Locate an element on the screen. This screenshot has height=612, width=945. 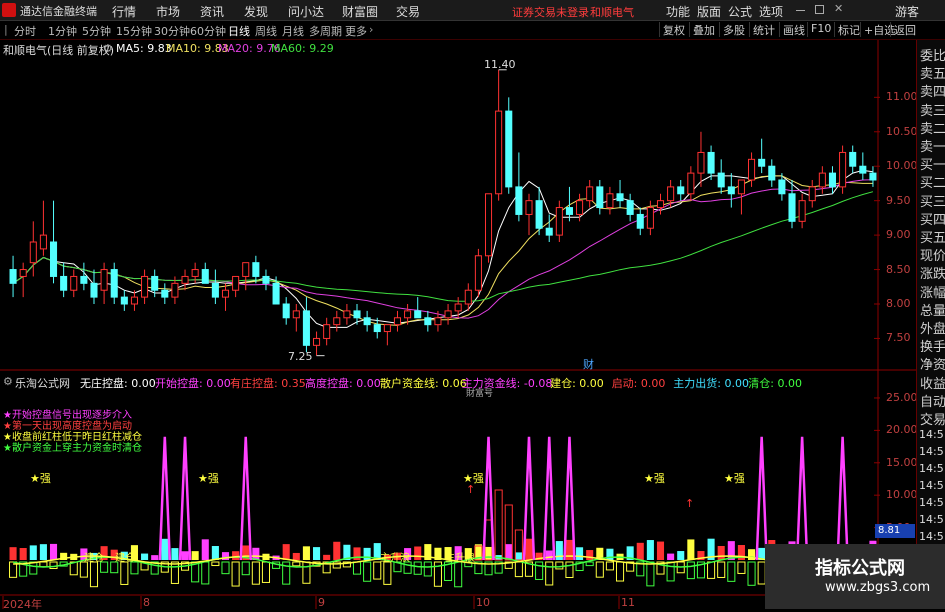
settings-gear-icon: ⚙ is located at coordinates (108, 48).